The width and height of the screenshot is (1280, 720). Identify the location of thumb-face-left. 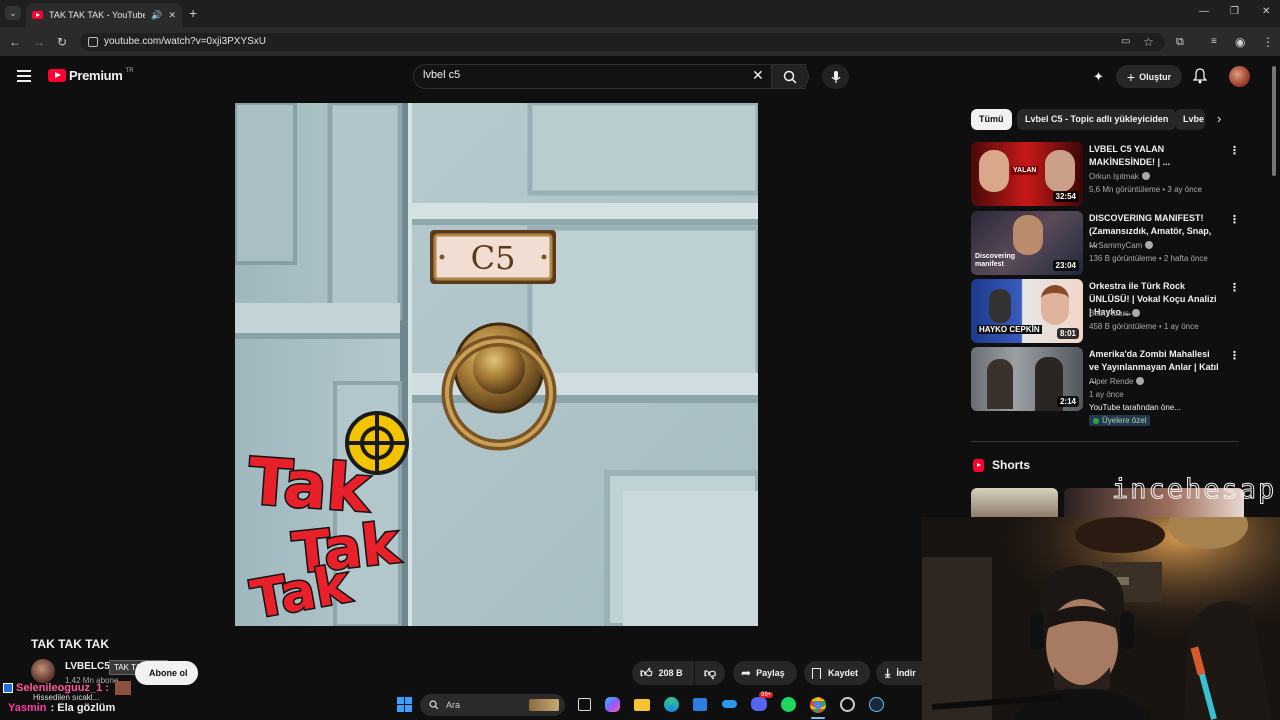
(994, 171).